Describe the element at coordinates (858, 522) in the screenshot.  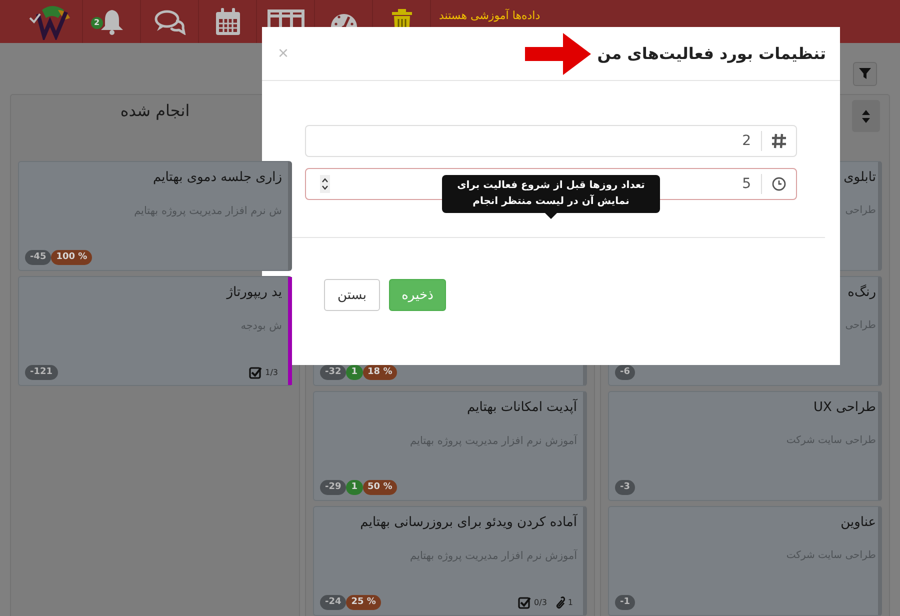
I see `card-title: عناوین` at that location.